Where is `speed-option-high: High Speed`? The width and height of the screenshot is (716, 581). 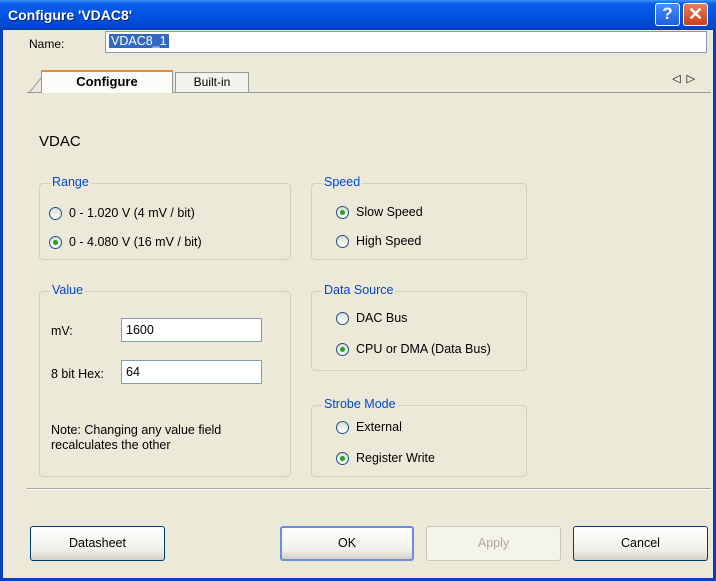 speed-option-high: High Speed is located at coordinates (378, 241).